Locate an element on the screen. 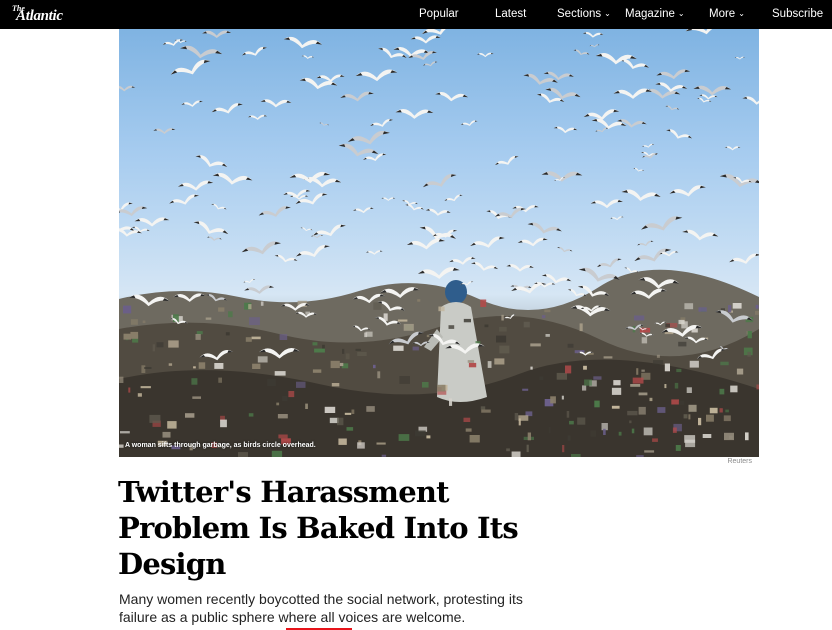 Image resolution: width=832 pixels, height=630 pixels. nav-magazine: Magazine ⌄ is located at coordinates (655, 14).